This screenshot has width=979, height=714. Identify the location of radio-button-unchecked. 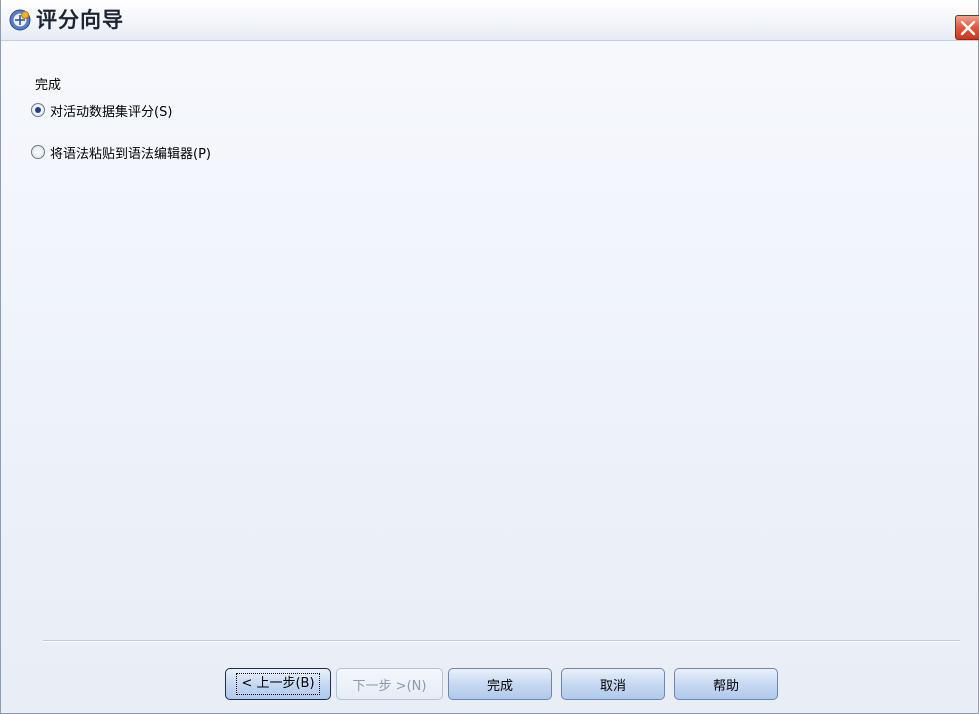
(38, 152).